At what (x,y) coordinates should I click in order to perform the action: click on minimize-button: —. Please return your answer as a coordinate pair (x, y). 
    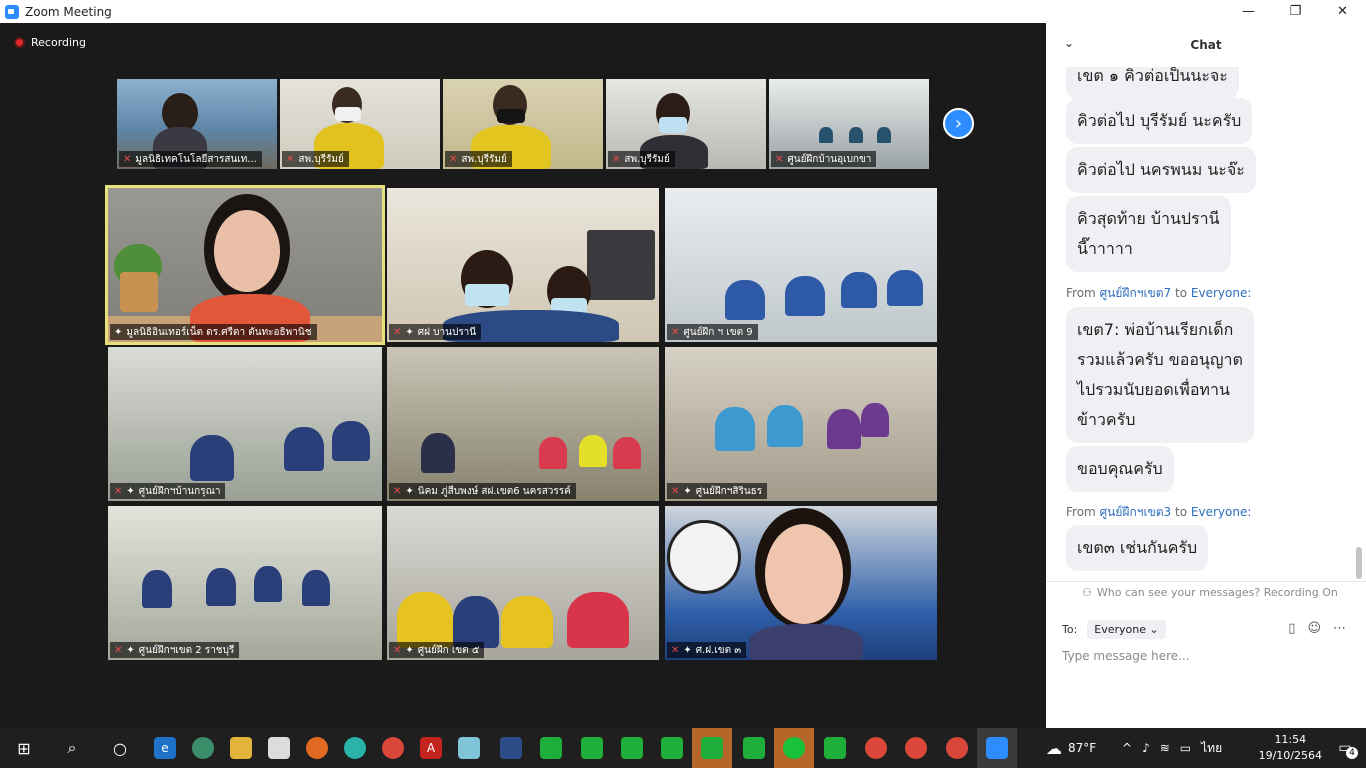
    Looking at the image, I should click on (1248, 11).